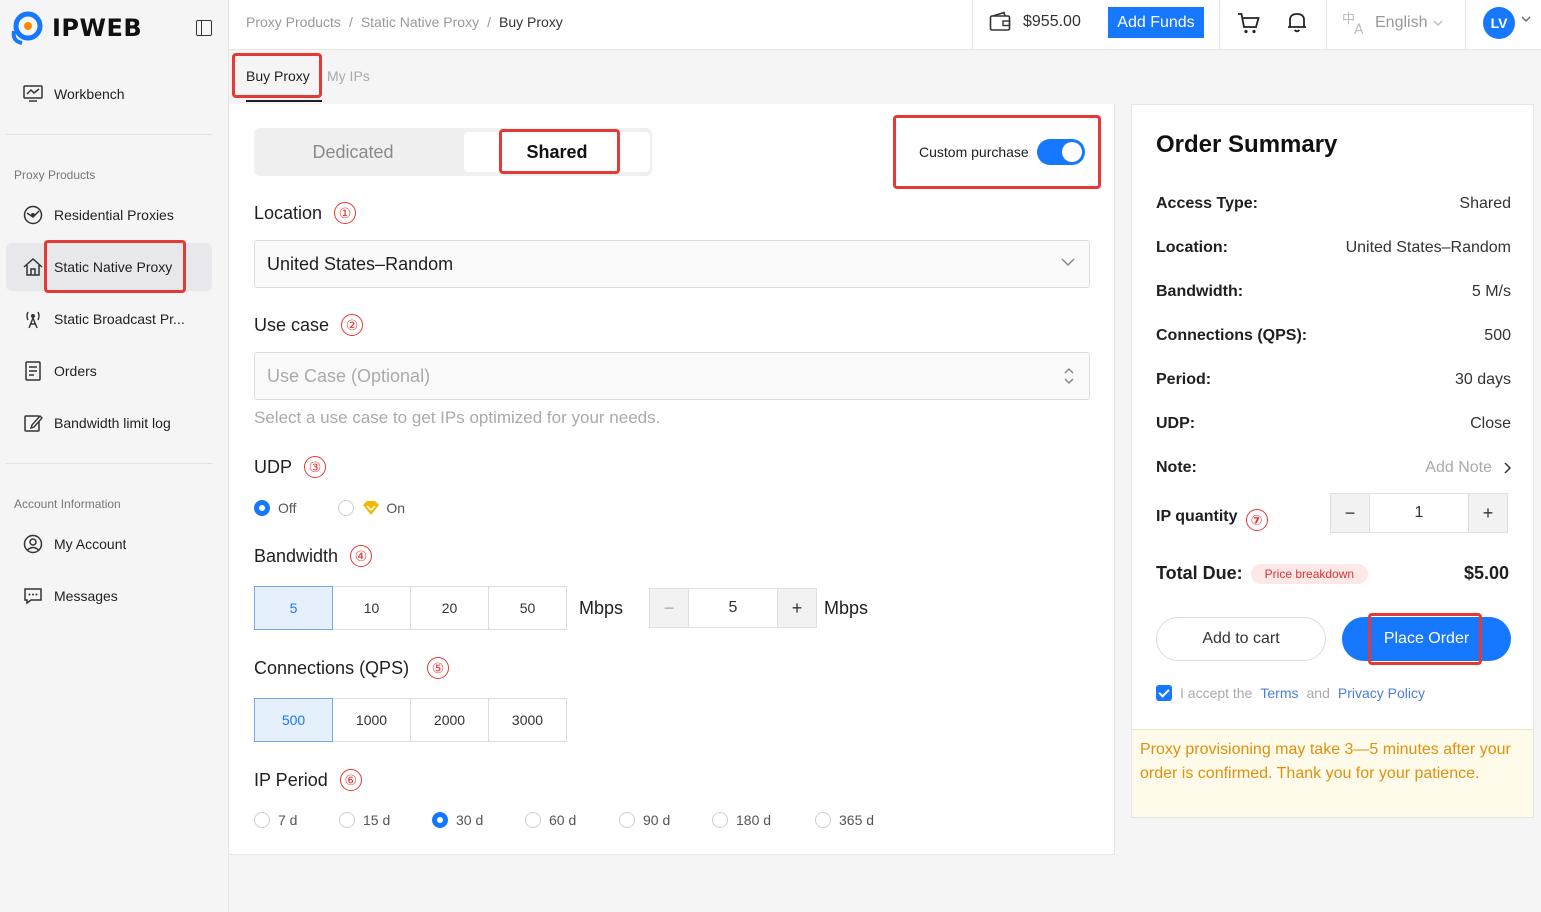 This screenshot has width=1541, height=912. I want to click on bandwidth-custom-input: 5, so click(733, 608).